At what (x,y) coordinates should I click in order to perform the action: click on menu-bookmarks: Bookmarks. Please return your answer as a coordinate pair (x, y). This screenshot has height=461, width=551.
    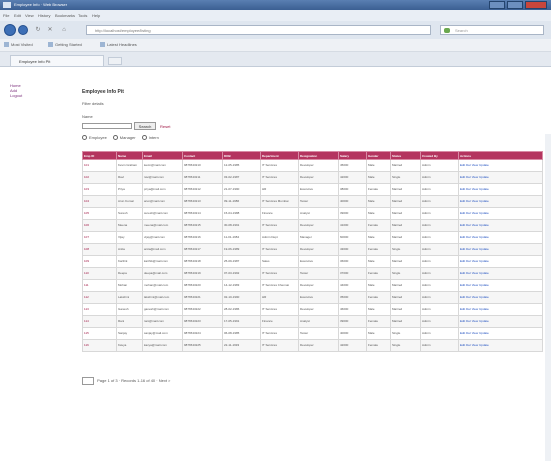
    Looking at the image, I should click on (65, 15).